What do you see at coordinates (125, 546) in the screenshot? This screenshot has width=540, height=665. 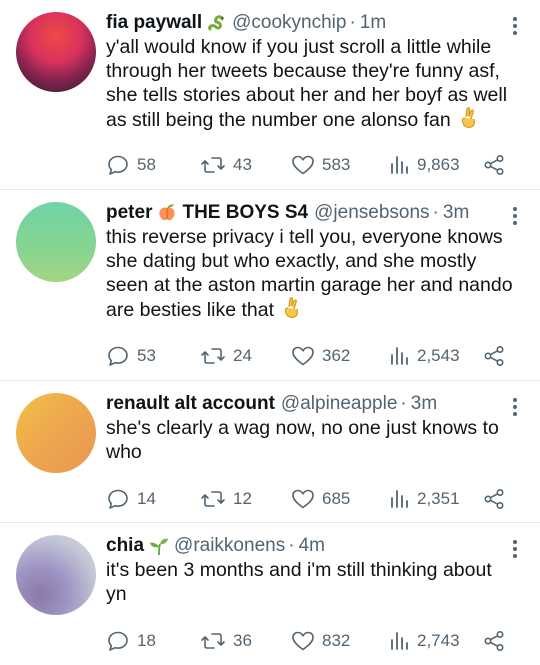 I see `display-name: chia` at bounding box center [125, 546].